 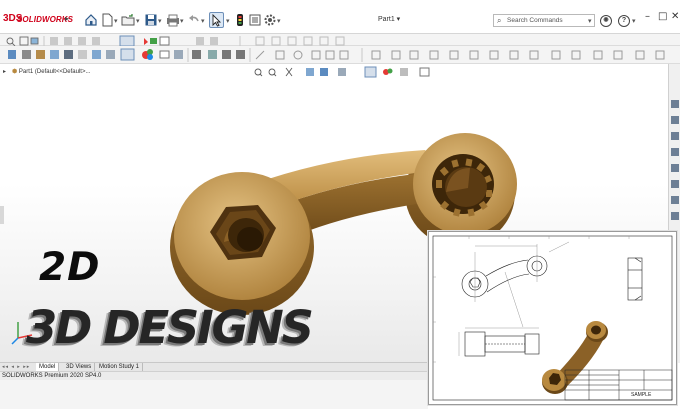 What do you see at coordinates (160, 21) in the screenshot?
I see `save-dropdown-icon: ▾` at bounding box center [160, 21].